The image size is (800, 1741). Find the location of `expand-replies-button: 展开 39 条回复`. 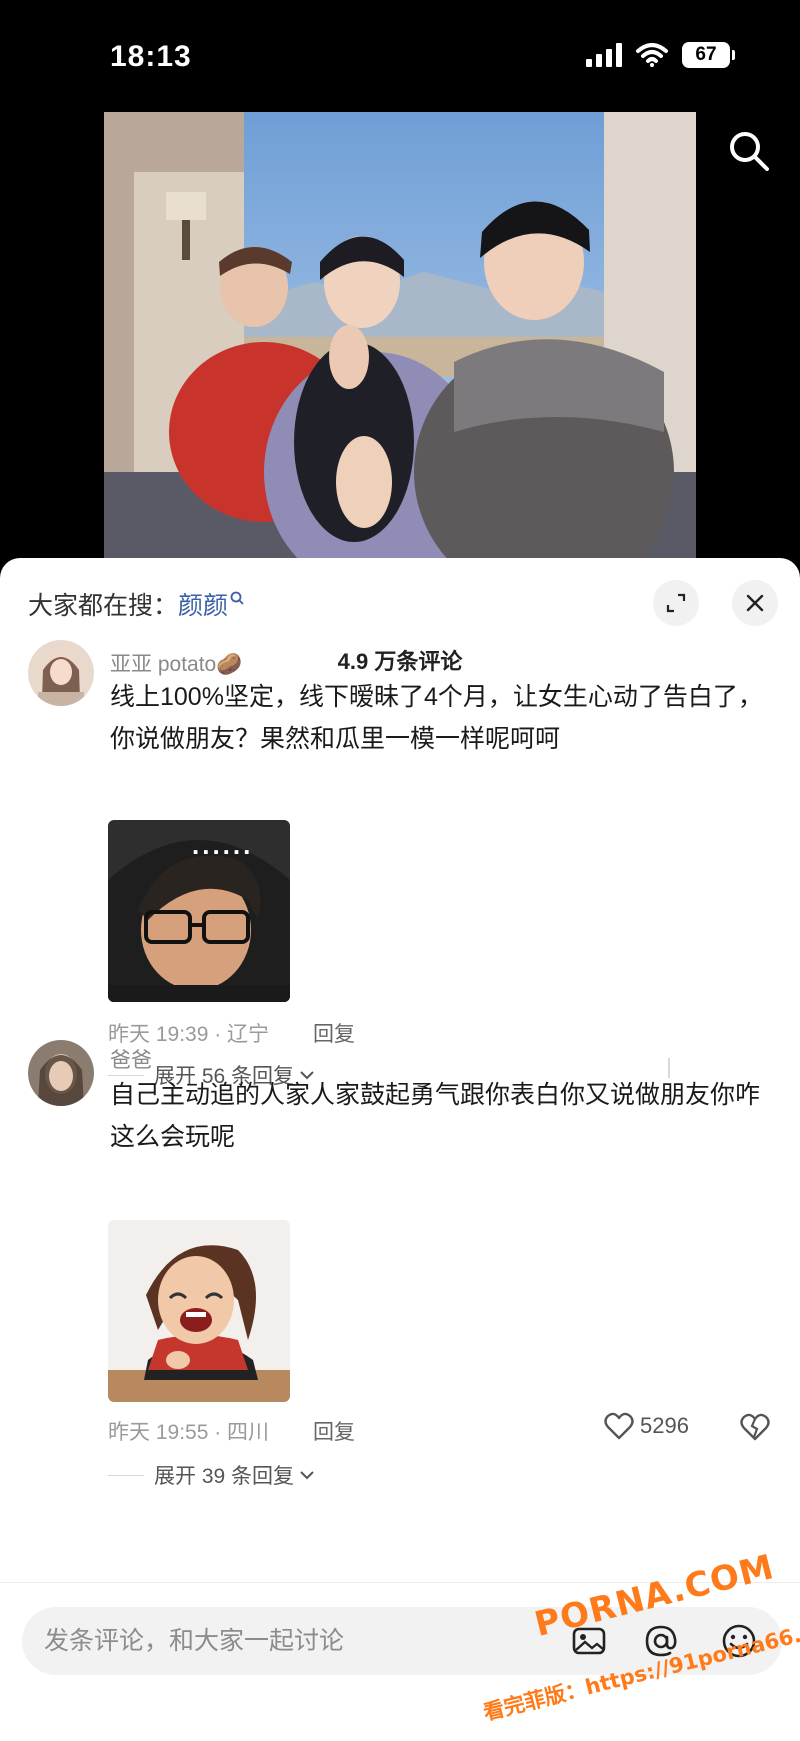

expand-replies-button: 展开 39 条回复 is located at coordinates (212, 1475).